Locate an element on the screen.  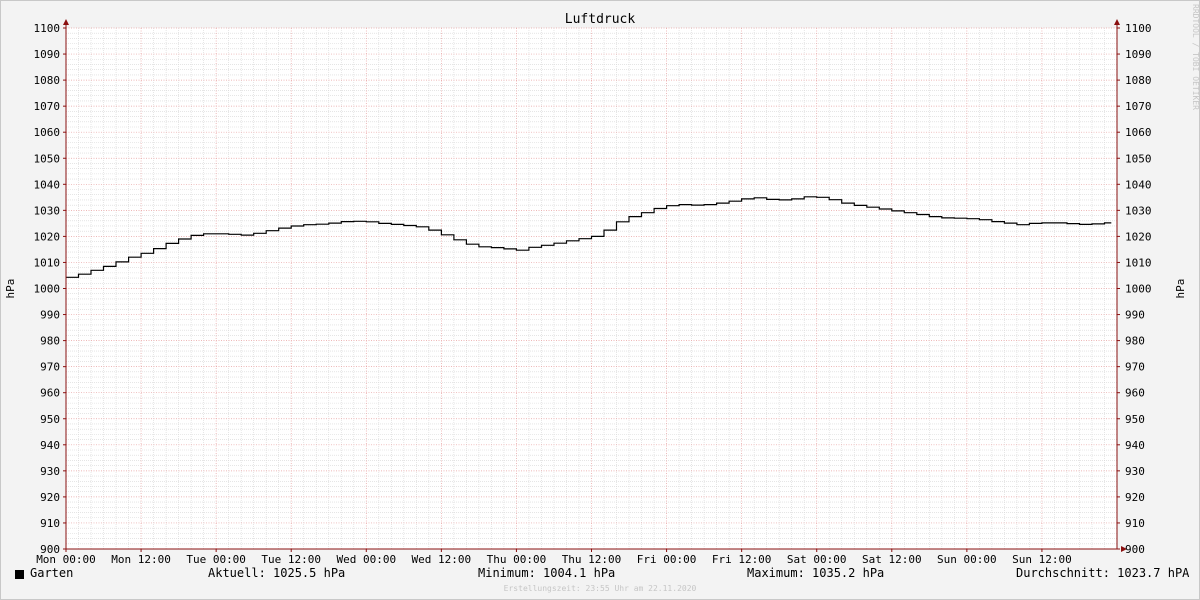
y-tick-label-right: 1050 is located at coordinates (1138, 158).